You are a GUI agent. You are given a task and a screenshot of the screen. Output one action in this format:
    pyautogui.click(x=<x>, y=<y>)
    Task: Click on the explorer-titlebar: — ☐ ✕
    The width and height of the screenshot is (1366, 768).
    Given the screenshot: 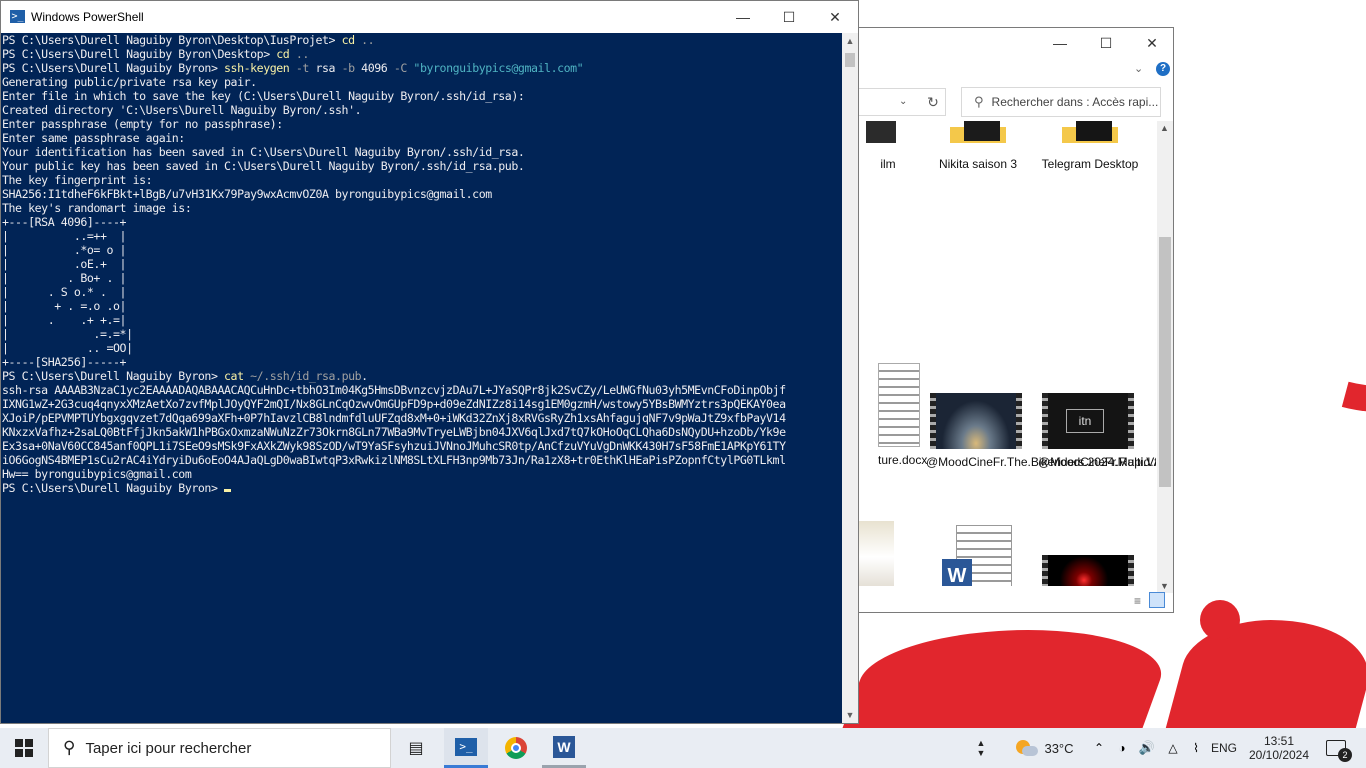 What is the action you would take?
    pyautogui.click(x=1015, y=43)
    